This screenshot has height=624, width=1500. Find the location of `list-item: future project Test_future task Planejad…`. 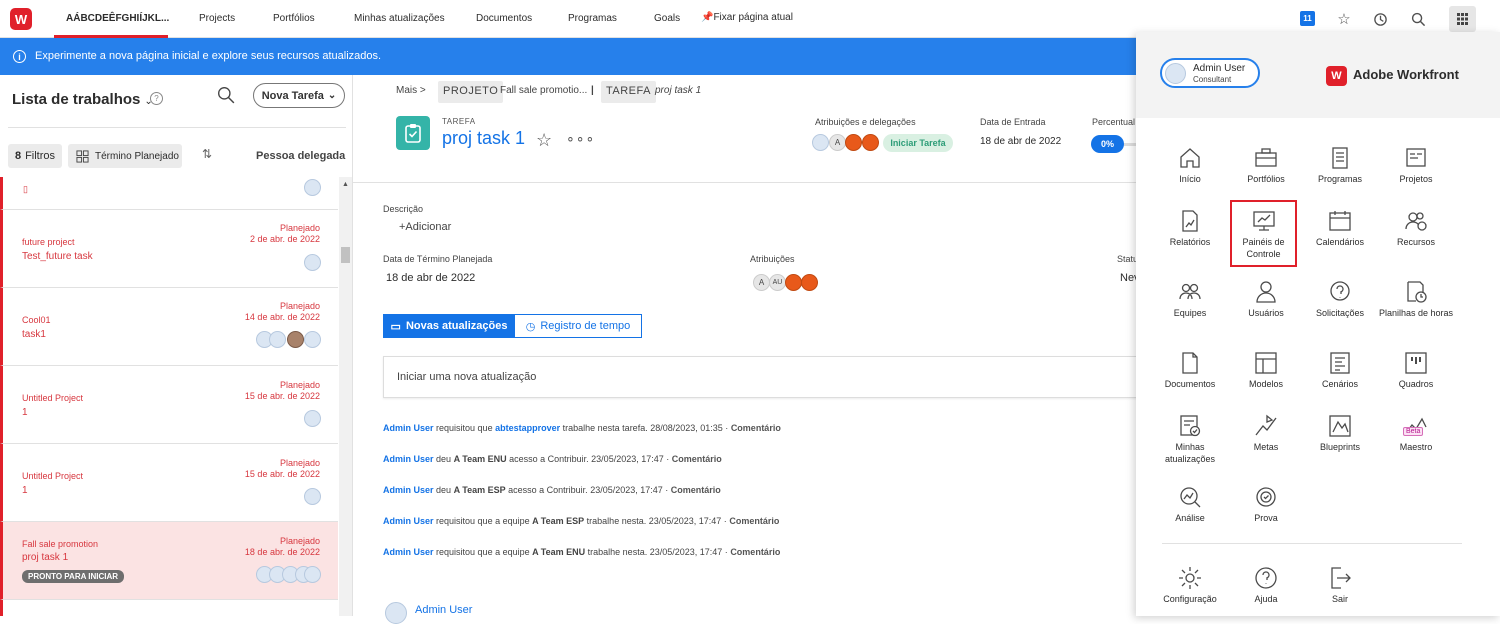

list-item: future project Test_future task Planejad… is located at coordinates (169, 249).